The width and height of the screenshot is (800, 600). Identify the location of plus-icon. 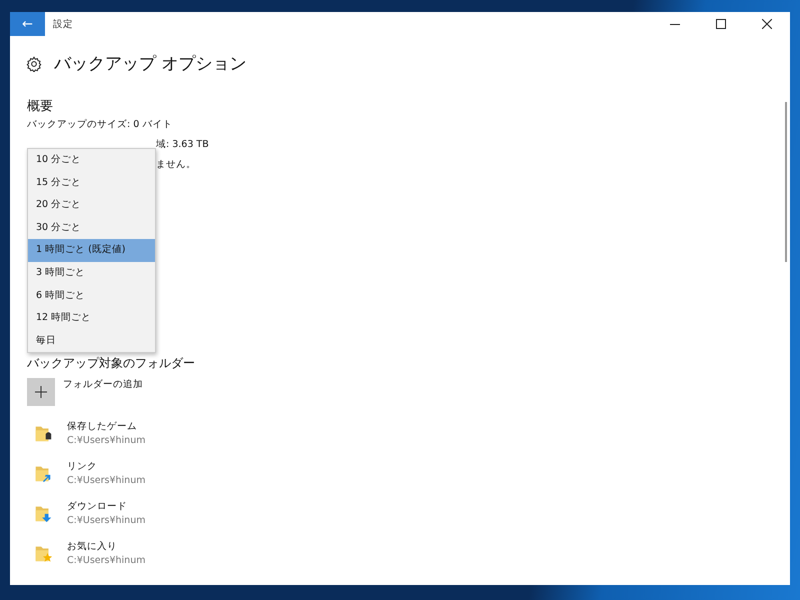
(41, 392).